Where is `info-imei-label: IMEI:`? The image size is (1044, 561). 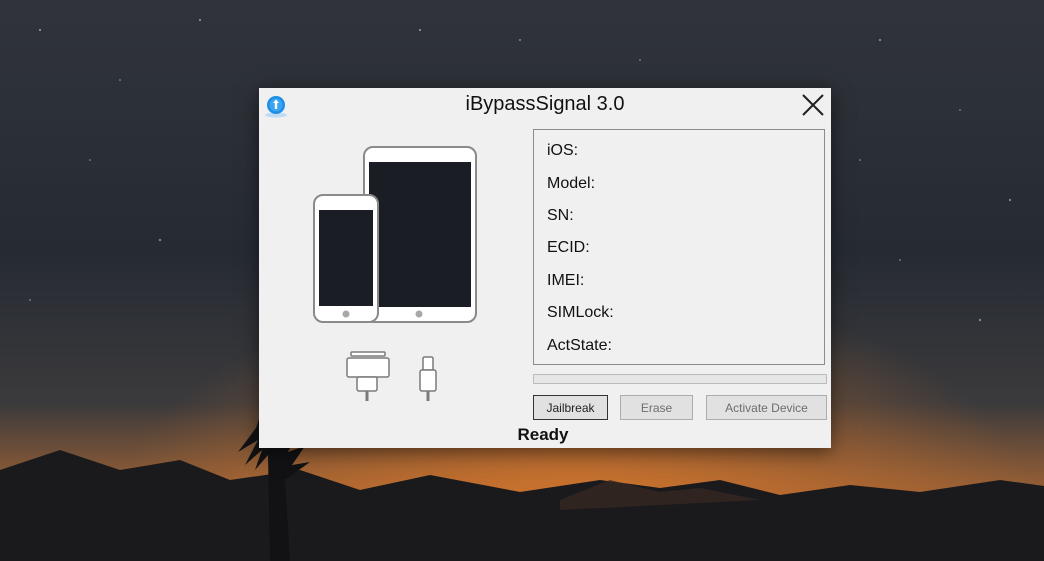
info-imei-label: IMEI: is located at coordinates (566, 280).